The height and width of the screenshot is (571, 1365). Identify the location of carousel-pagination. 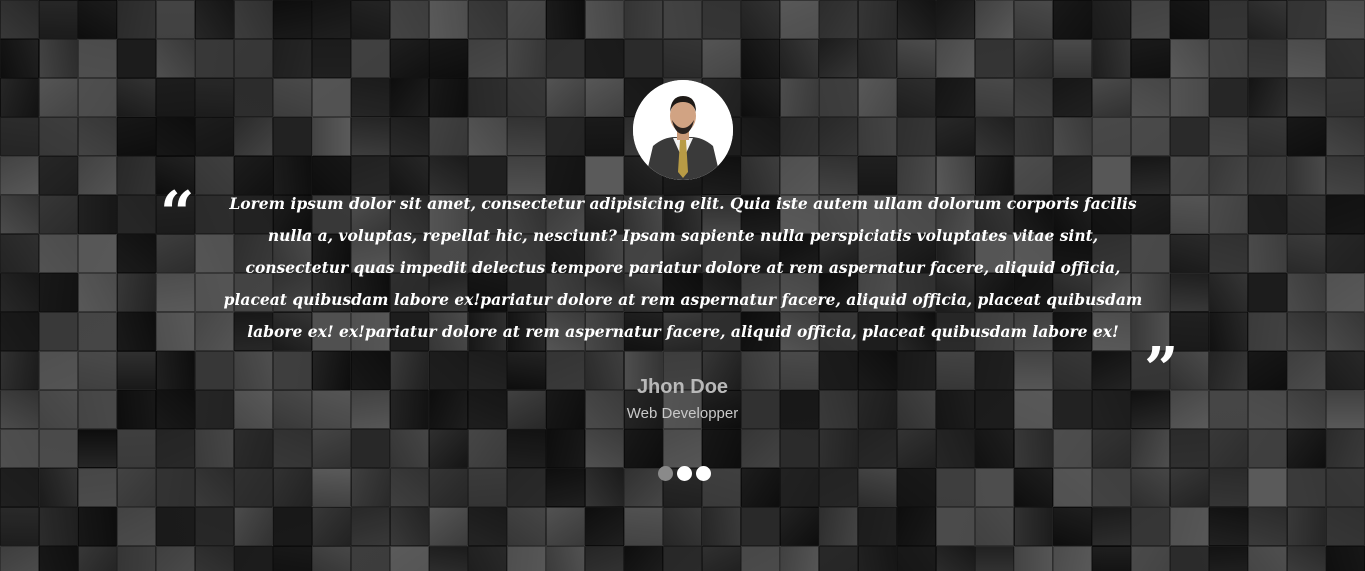
(684, 473).